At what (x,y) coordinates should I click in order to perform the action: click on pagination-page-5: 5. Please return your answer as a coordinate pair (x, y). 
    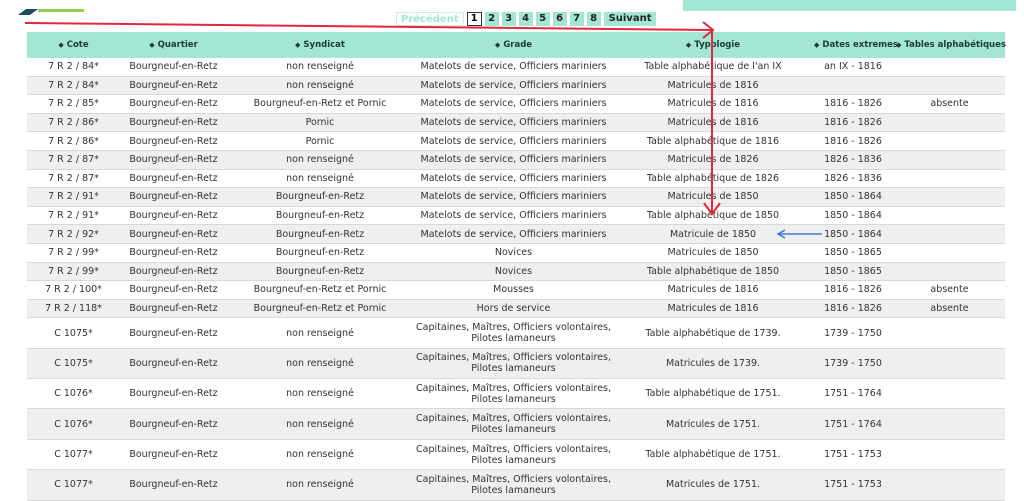
    Looking at the image, I should click on (542, 19).